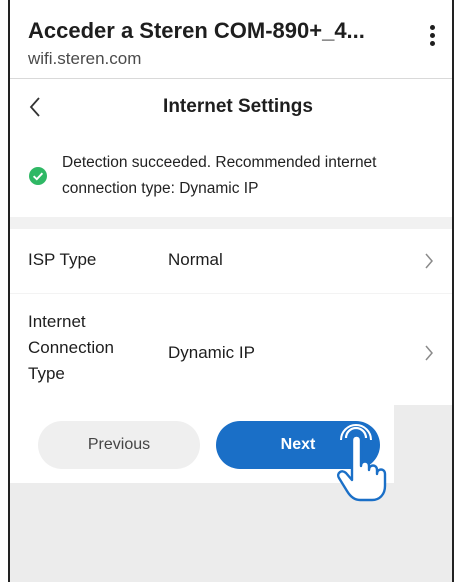 Image resolution: width=454 pixels, height=582 pixels. What do you see at coordinates (362, 463) in the screenshot?
I see `pointing-hand-icon` at bounding box center [362, 463].